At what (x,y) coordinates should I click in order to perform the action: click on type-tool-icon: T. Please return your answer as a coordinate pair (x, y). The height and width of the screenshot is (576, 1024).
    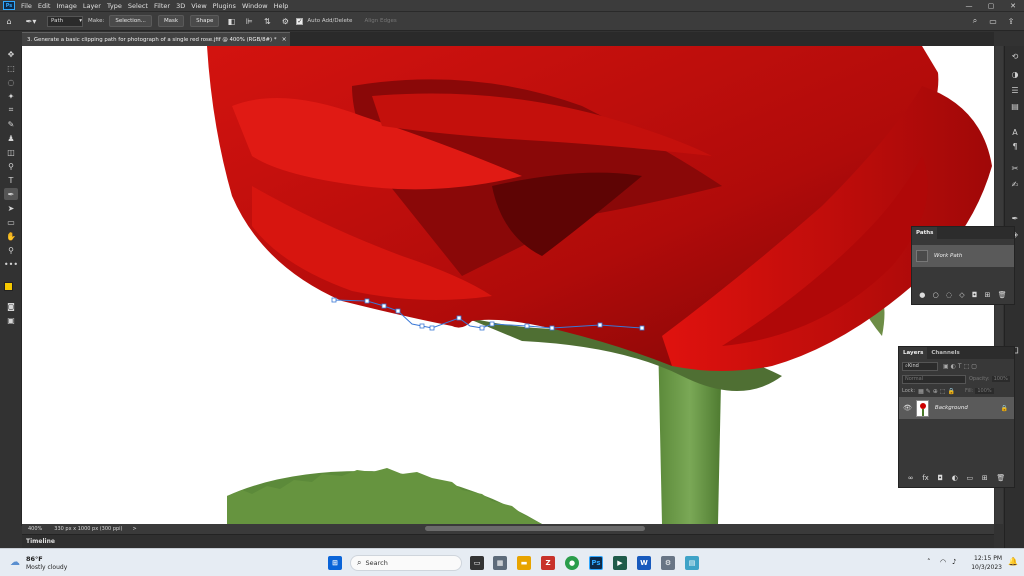
    Looking at the image, I should click on (11, 180).